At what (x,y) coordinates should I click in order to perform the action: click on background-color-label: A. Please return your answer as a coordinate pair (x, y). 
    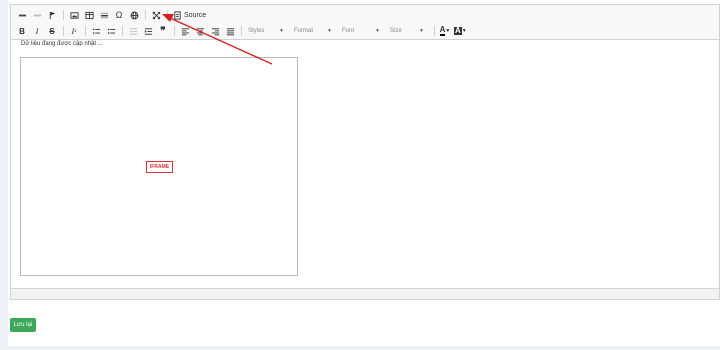
    Looking at the image, I should click on (458, 30).